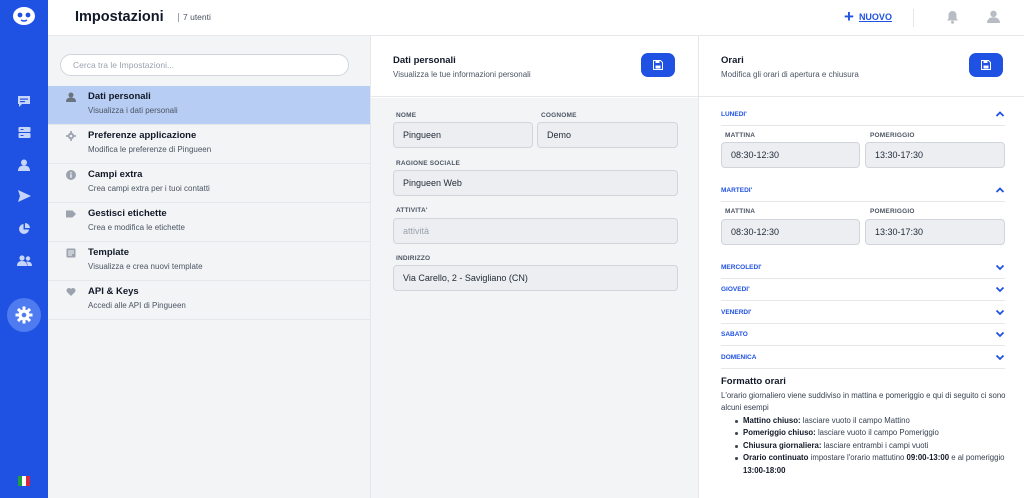 This screenshot has height=498, width=1024. I want to click on nome-label: NOME, so click(406, 115).